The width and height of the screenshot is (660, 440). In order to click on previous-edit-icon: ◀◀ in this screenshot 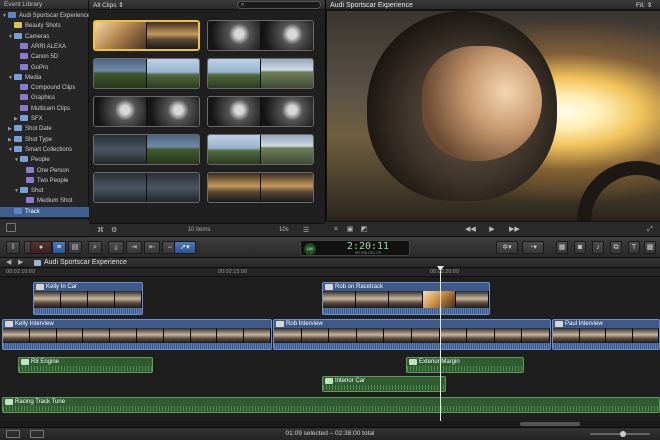, I will do `click(470, 229)`.